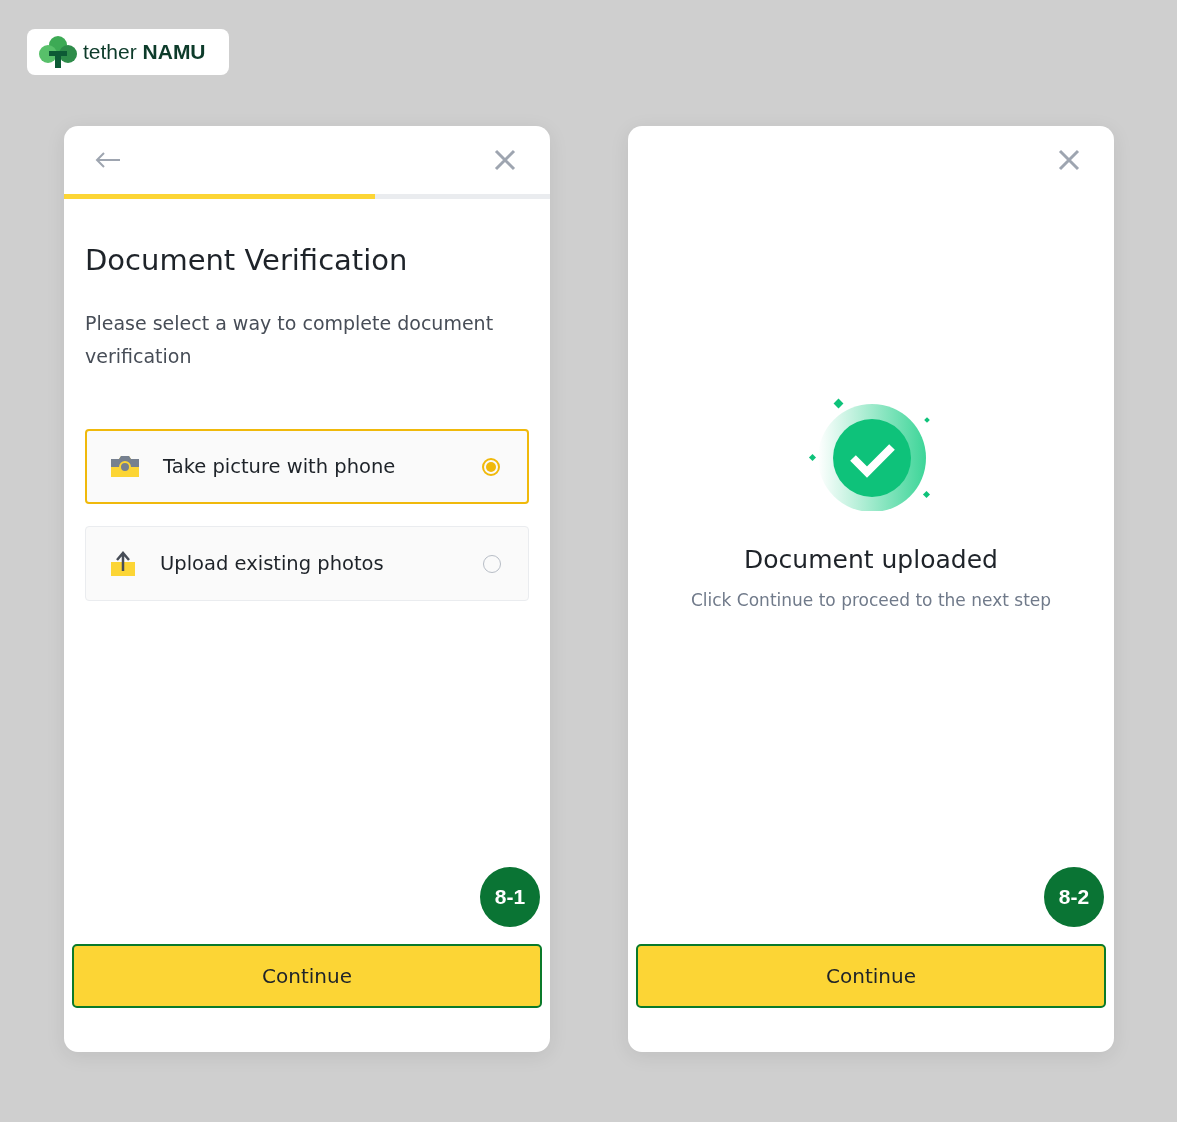 This screenshot has width=1177, height=1122. Describe the element at coordinates (1074, 897) in the screenshot. I see `step-badge: 8-2` at that location.